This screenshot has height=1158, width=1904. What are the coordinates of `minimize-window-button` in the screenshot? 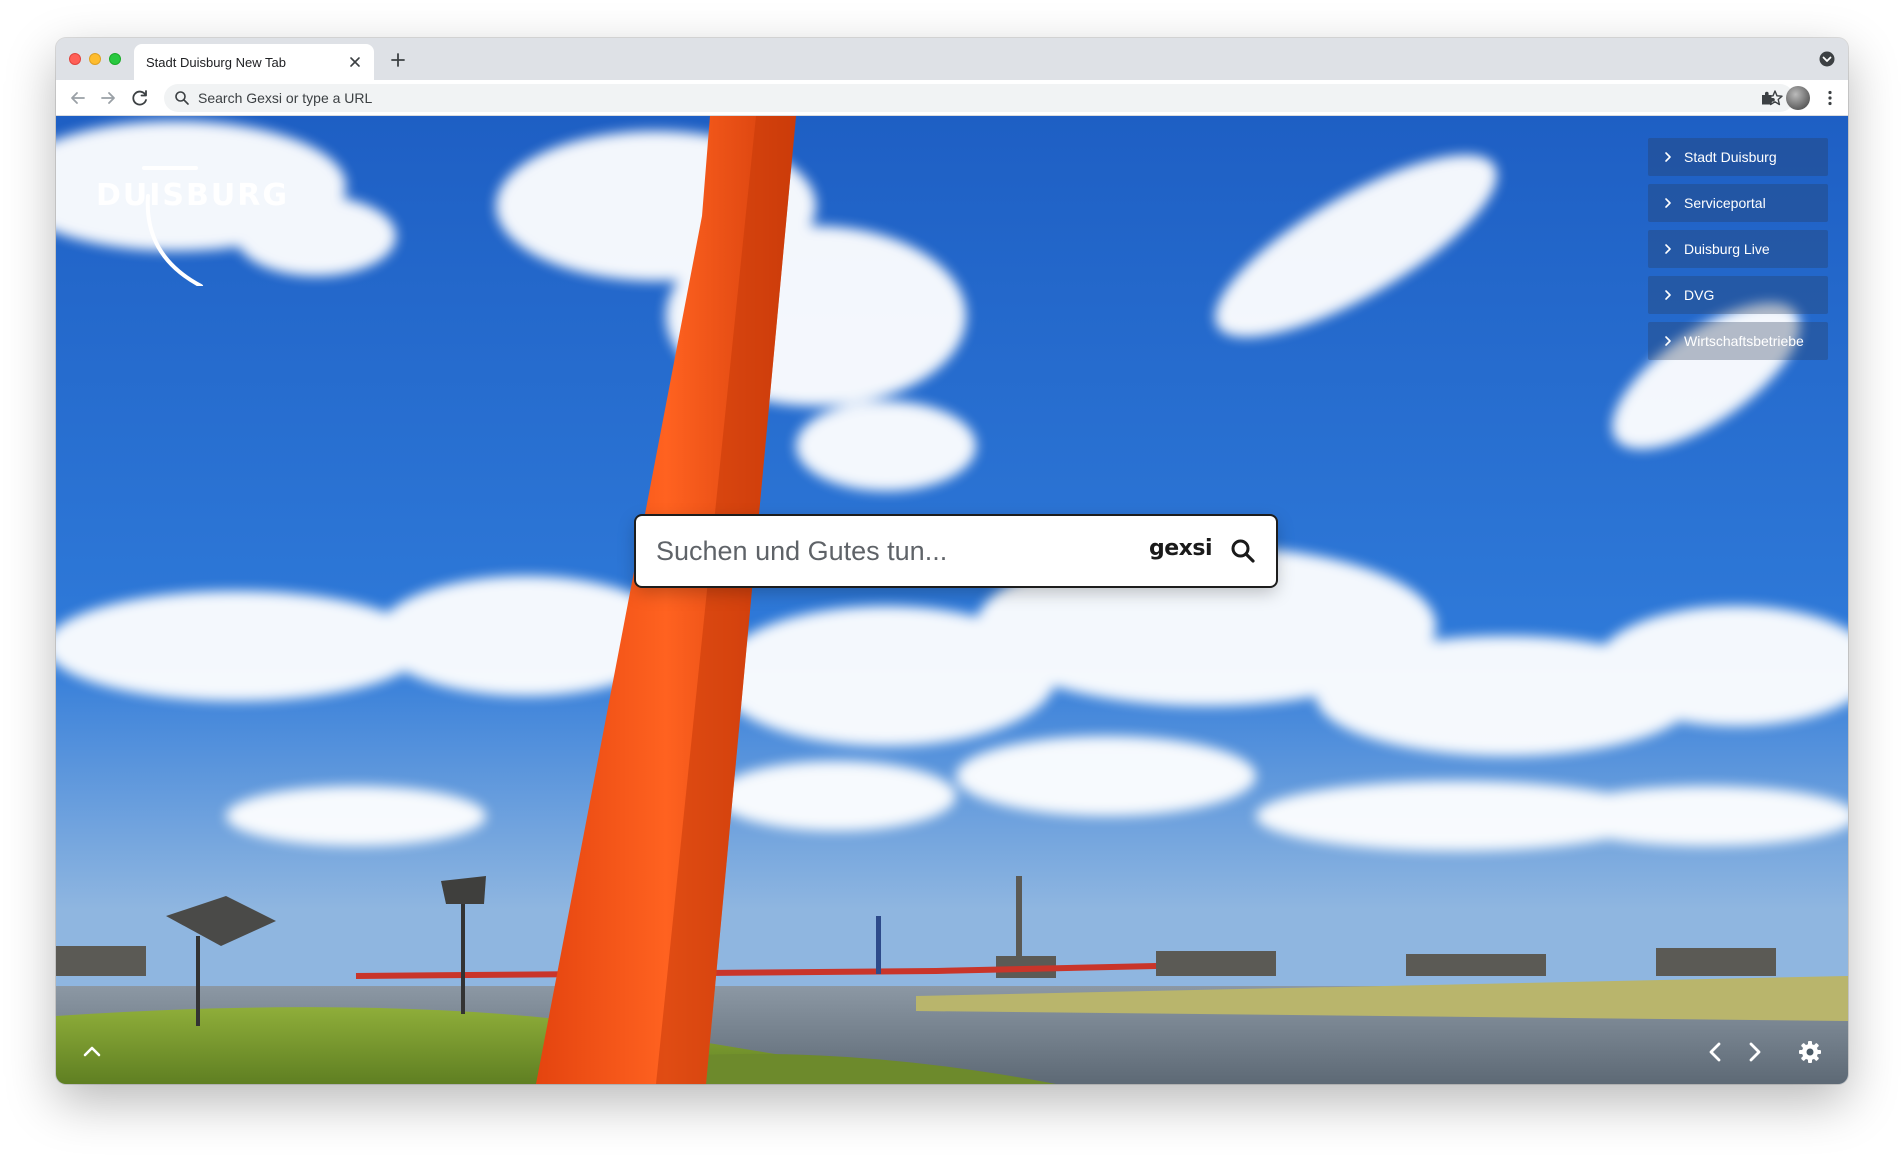 It's located at (95, 59).